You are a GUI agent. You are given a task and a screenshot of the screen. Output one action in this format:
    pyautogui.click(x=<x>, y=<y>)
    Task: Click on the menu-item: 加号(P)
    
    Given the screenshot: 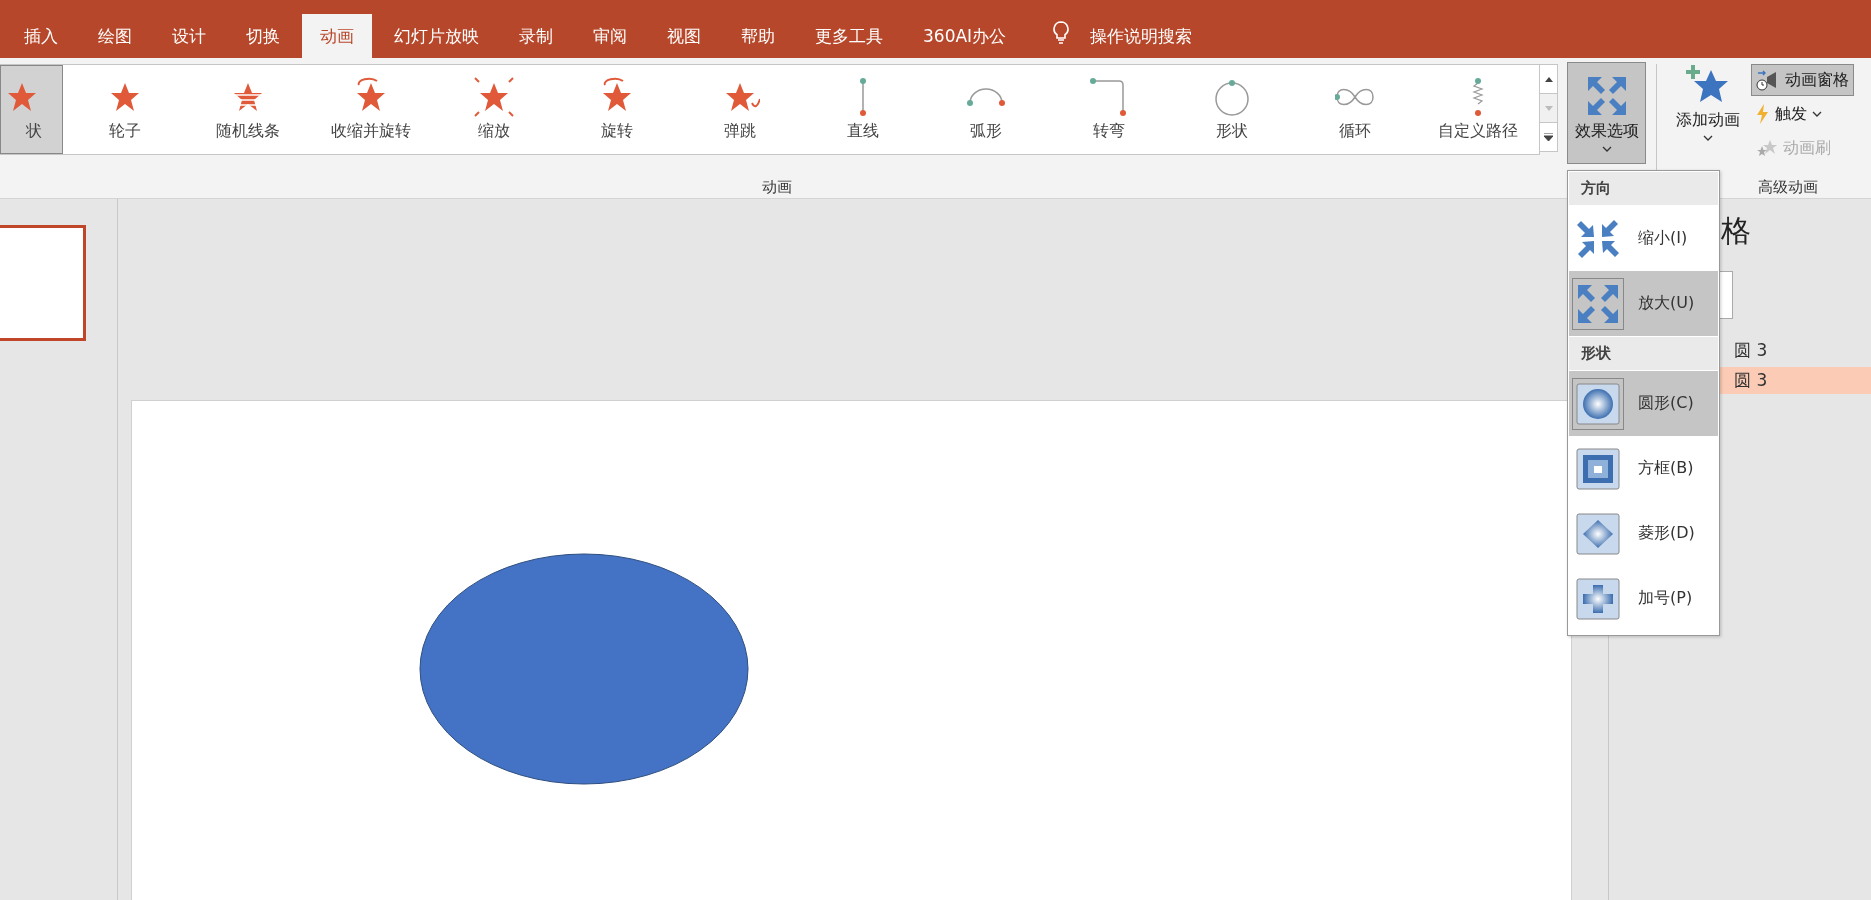 What is the action you would take?
    pyautogui.click(x=1643, y=598)
    